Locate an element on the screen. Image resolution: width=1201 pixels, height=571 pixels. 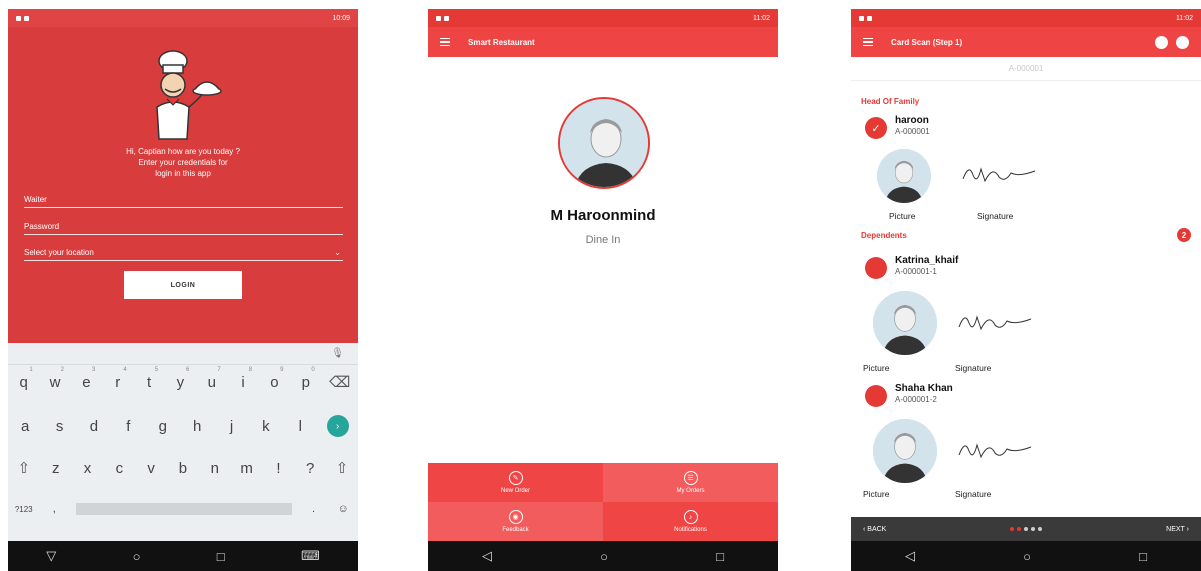
key-g: g is located at coordinates (163, 426).